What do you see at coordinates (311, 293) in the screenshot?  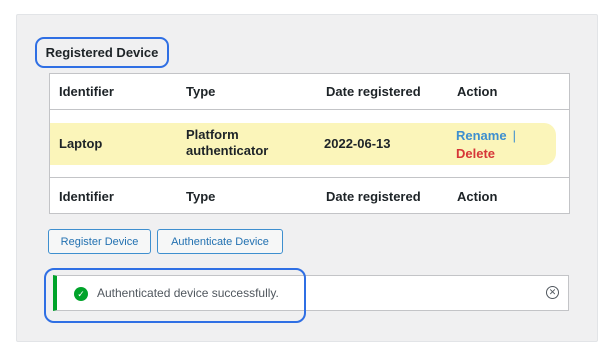 I see `success-notice: ✓ Authenticated device successfully. ✕` at bounding box center [311, 293].